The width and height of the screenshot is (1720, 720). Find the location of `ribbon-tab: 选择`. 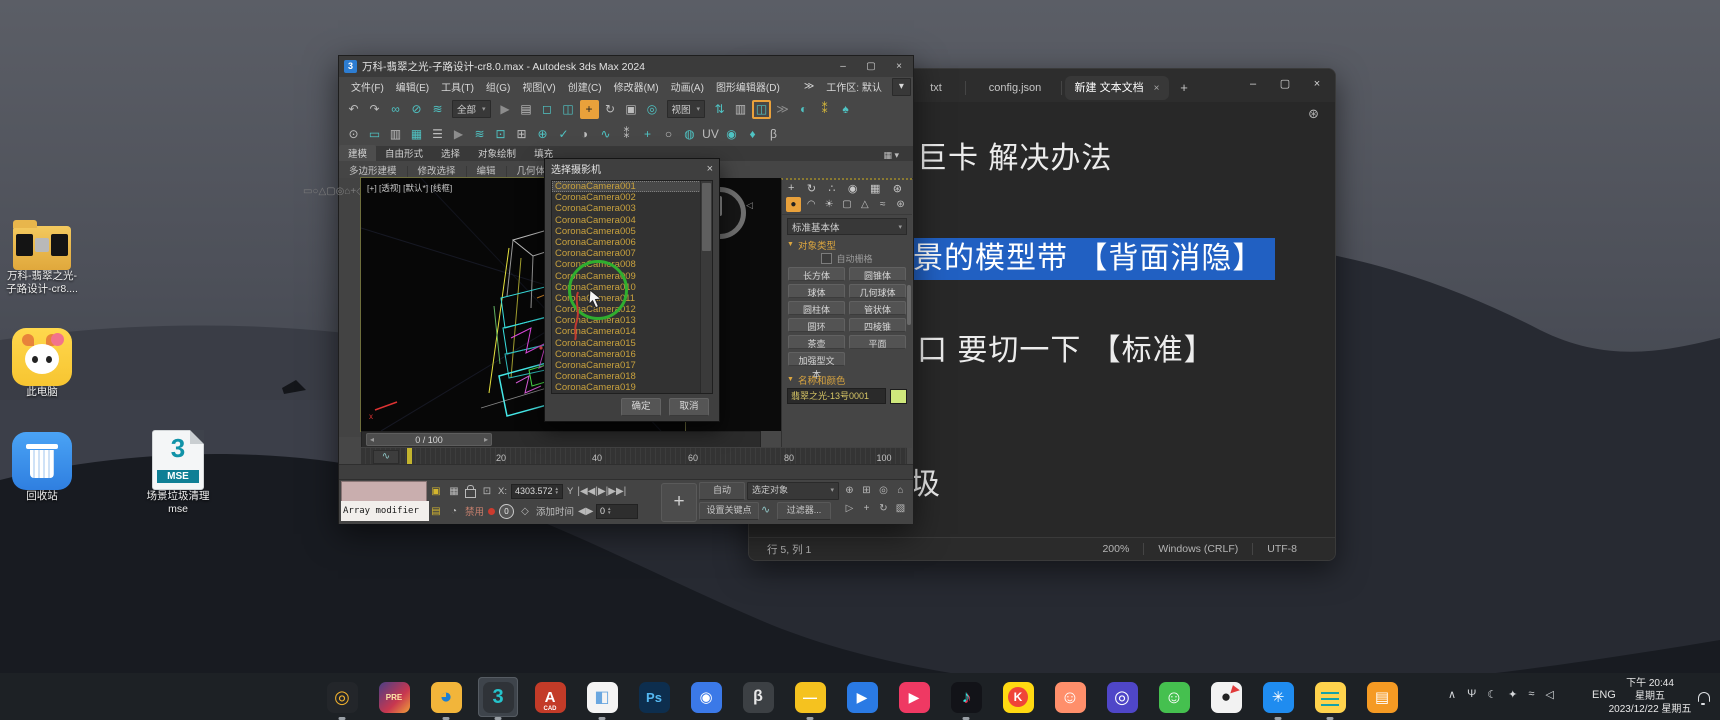

ribbon-tab: 选择 is located at coordinates (450, 153).